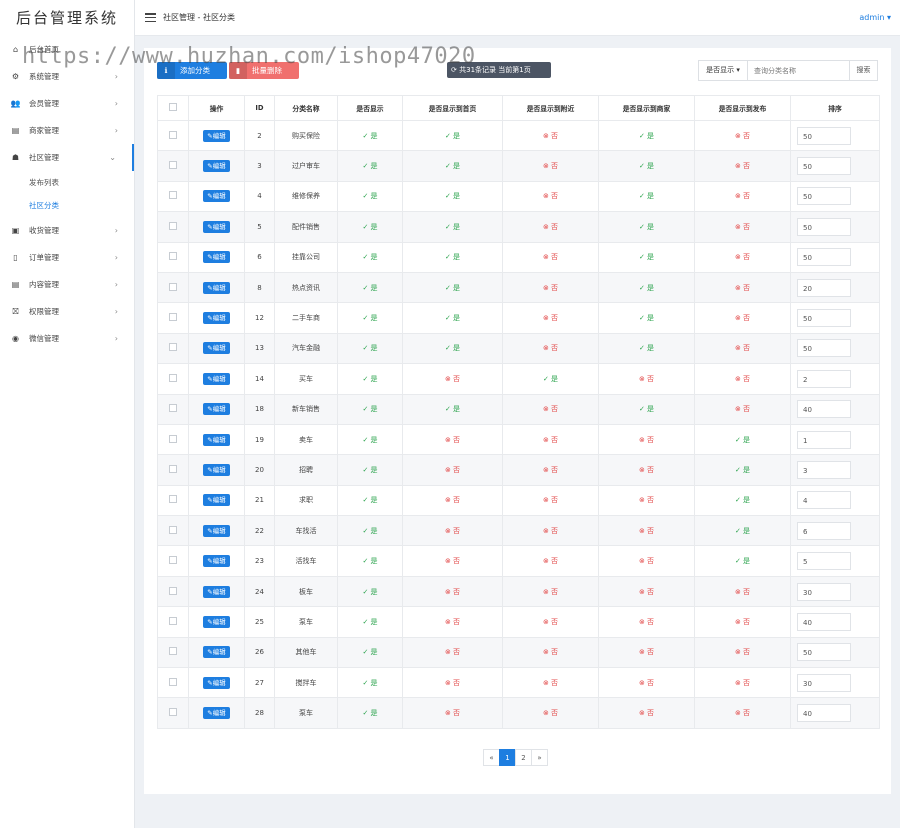 The height and width of the screenshot is (828, 900). I want to click on sidebar-item-6: ▯ 订单管理 ›, so click(67, 257).